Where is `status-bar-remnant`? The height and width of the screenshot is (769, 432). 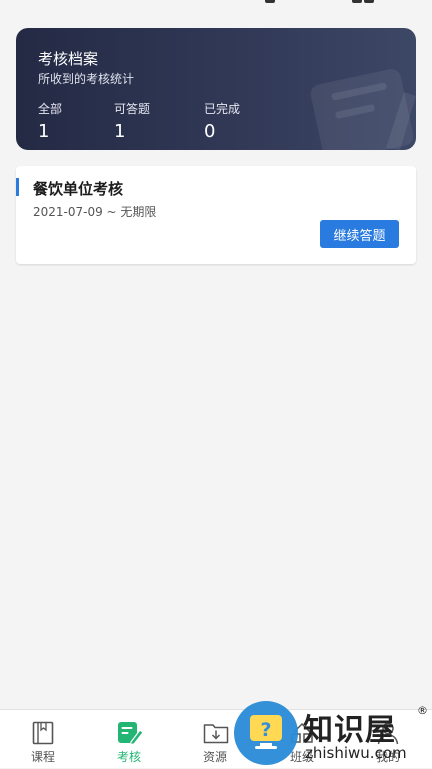 status-bar-remnant is located at coordinates (216, 11).